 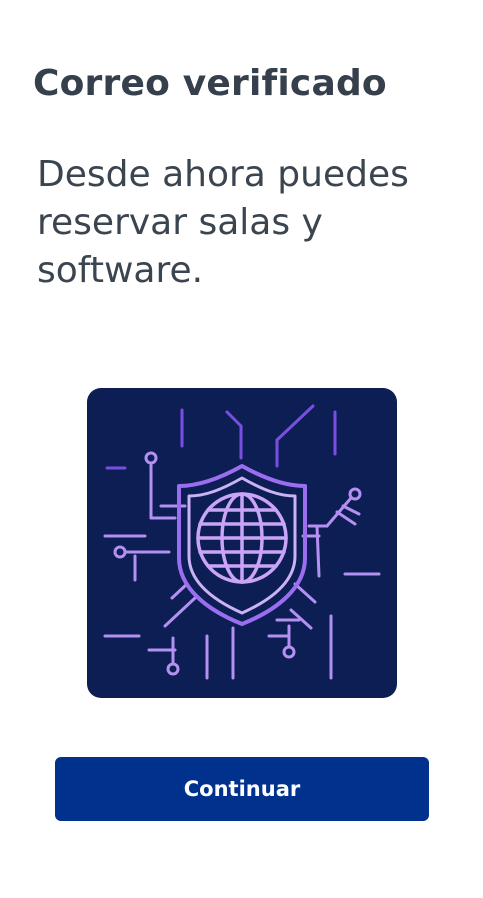 What do you see at coordinates (242, 789) in the screenshot?
I see `continue-button: Continuar` at bounding box center [242, 789].